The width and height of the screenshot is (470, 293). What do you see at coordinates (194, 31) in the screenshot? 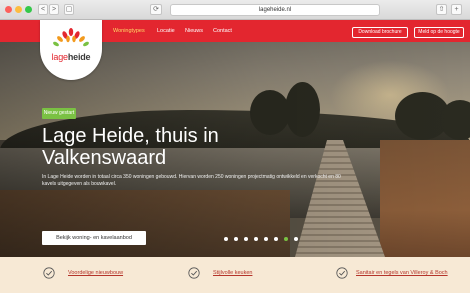
I see `nav-link-nieuws: Nieuws` at bounding box center [194, 31].